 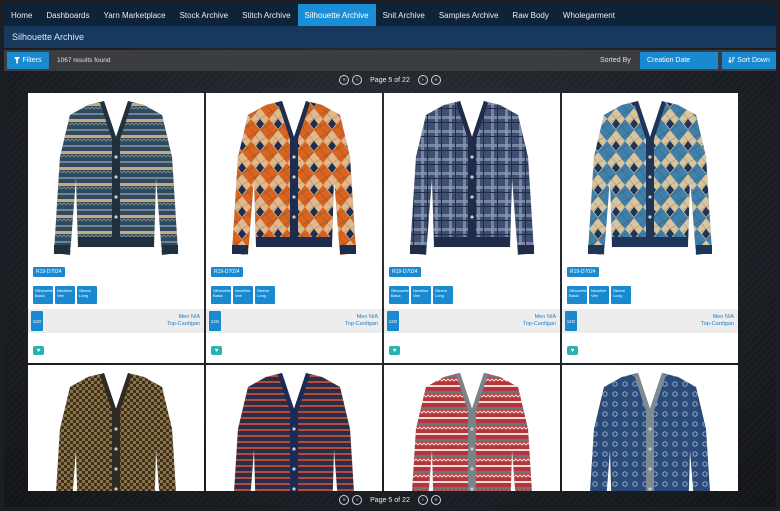 I want to click on sort-field-value: Creation Date, so click(x=669, y=60).